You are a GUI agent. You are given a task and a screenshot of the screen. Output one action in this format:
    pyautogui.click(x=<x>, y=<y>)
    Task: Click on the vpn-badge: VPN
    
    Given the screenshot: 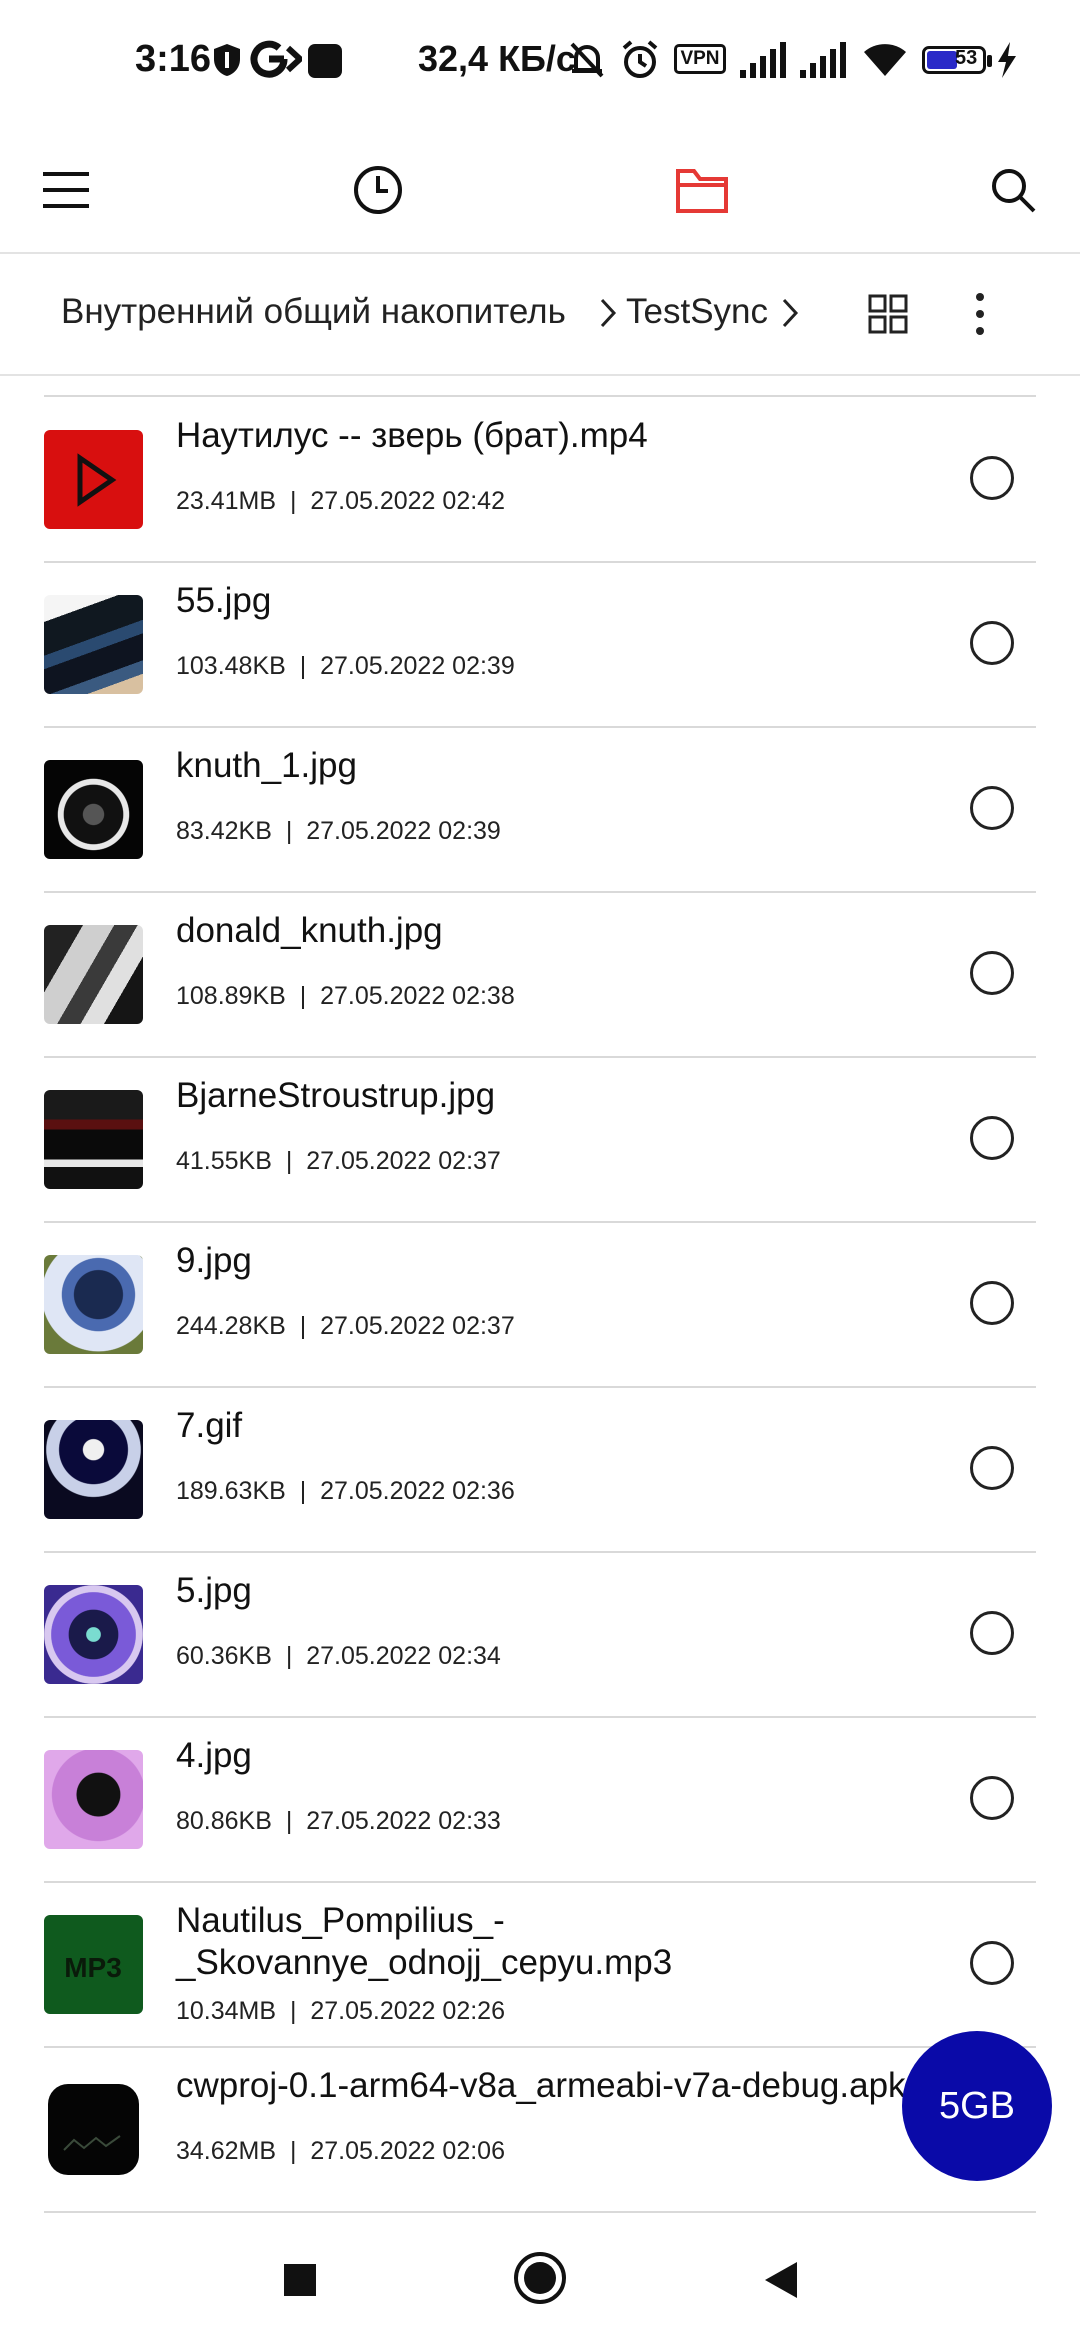 What is the action you would take?
    pyautogui.click(x=700, y=59)
    